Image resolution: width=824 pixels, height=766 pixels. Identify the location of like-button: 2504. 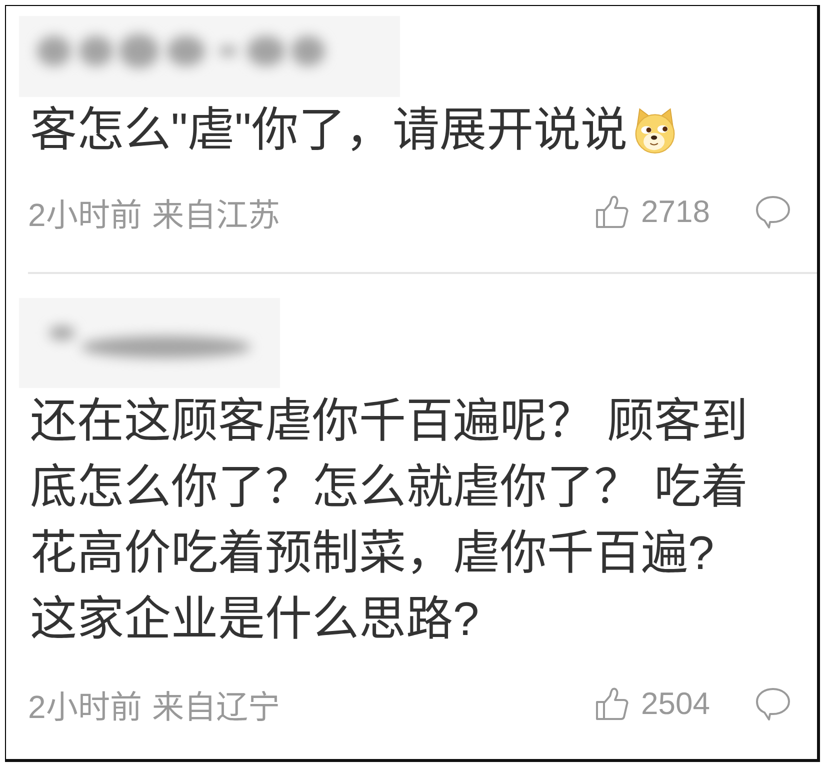
(652, 704).